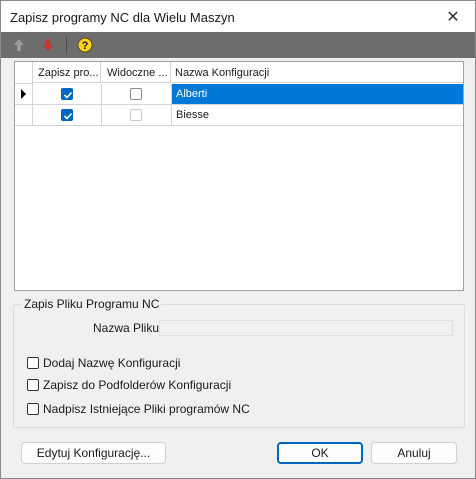 The width and height of the screenshot is (476, 479). What do you see at coordinates (320, 453) in the screenshot?
I see `ok-button: OK` at bounding box center [320, 453].